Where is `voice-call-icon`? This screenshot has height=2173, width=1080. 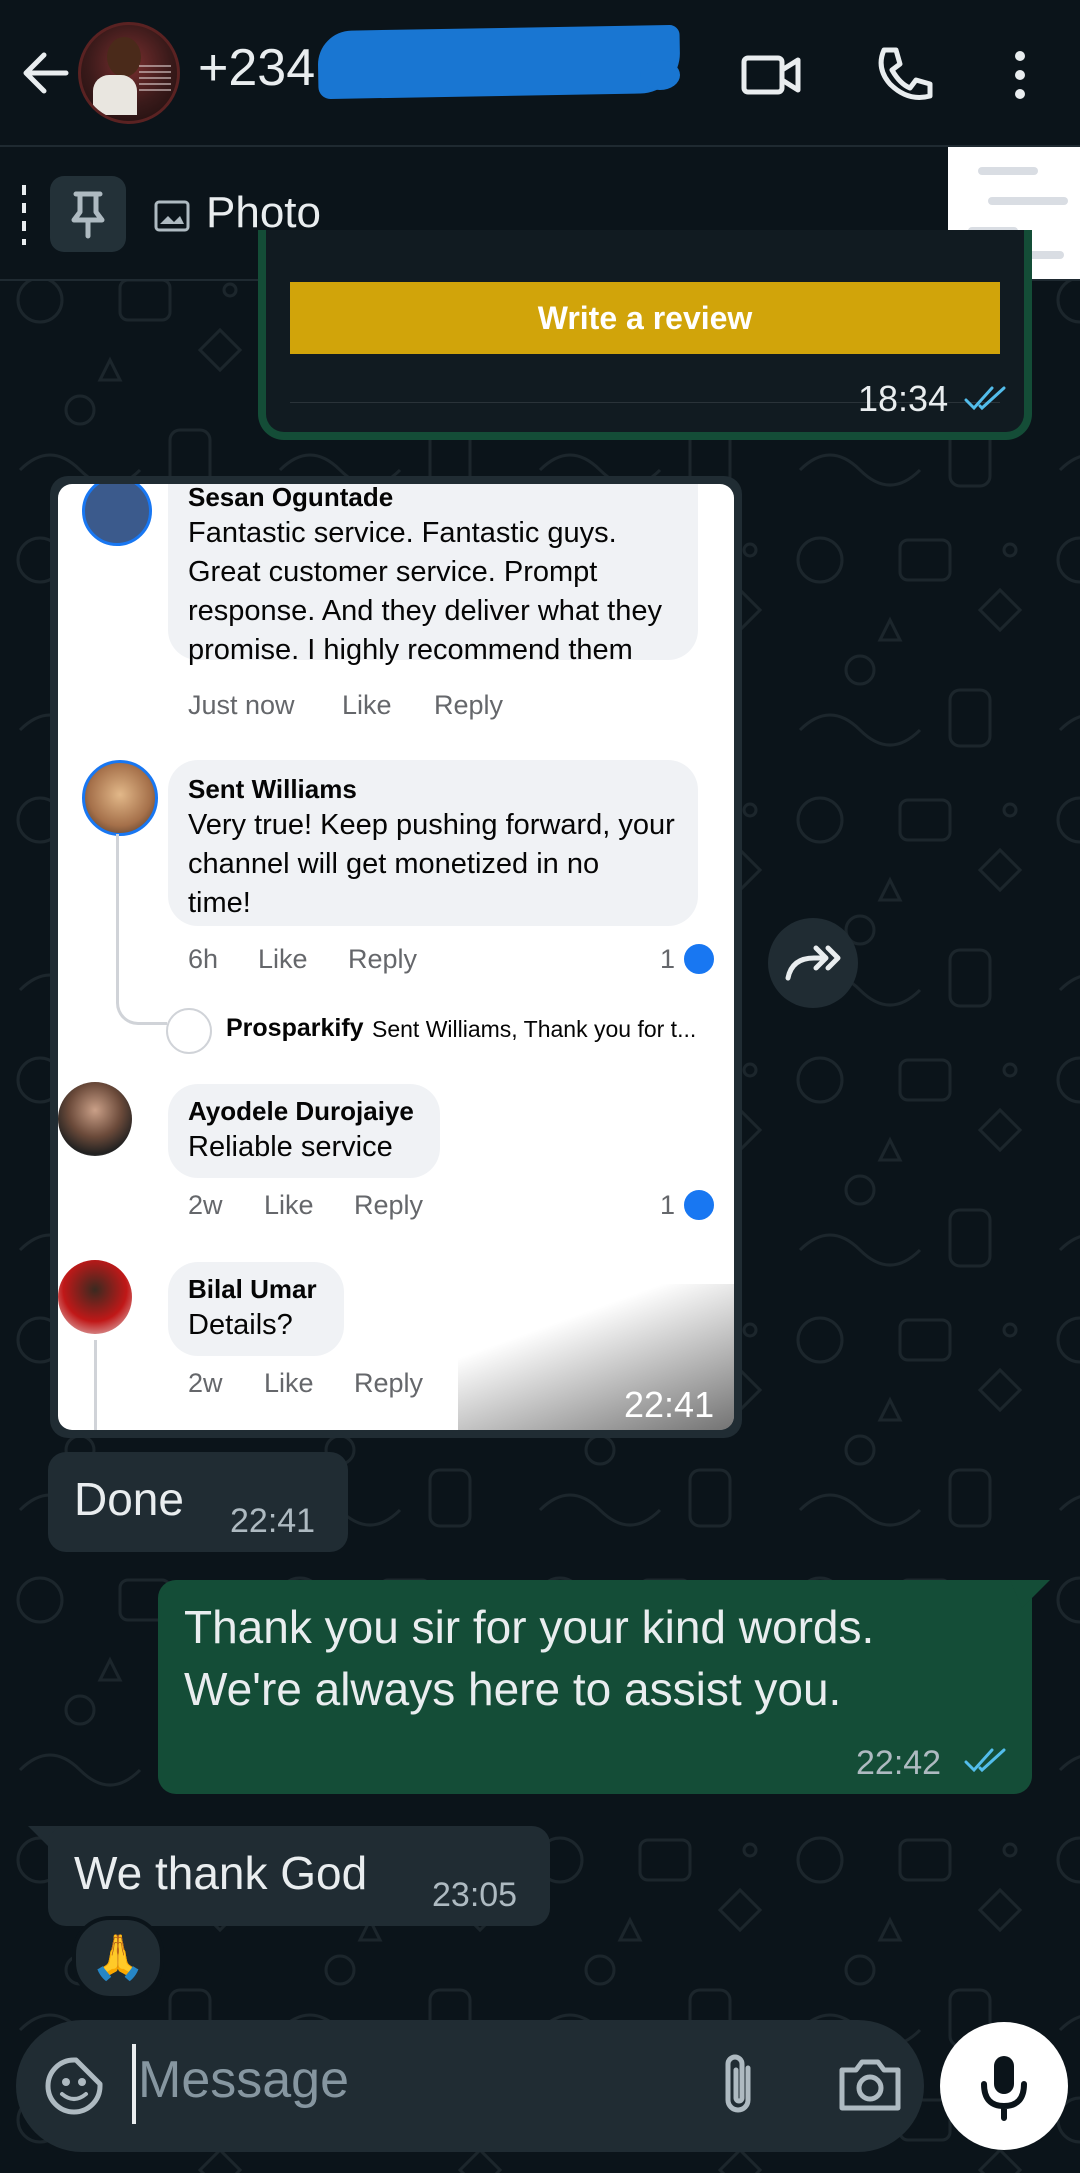 voice-call-icon is located at coordinates (903, 75).